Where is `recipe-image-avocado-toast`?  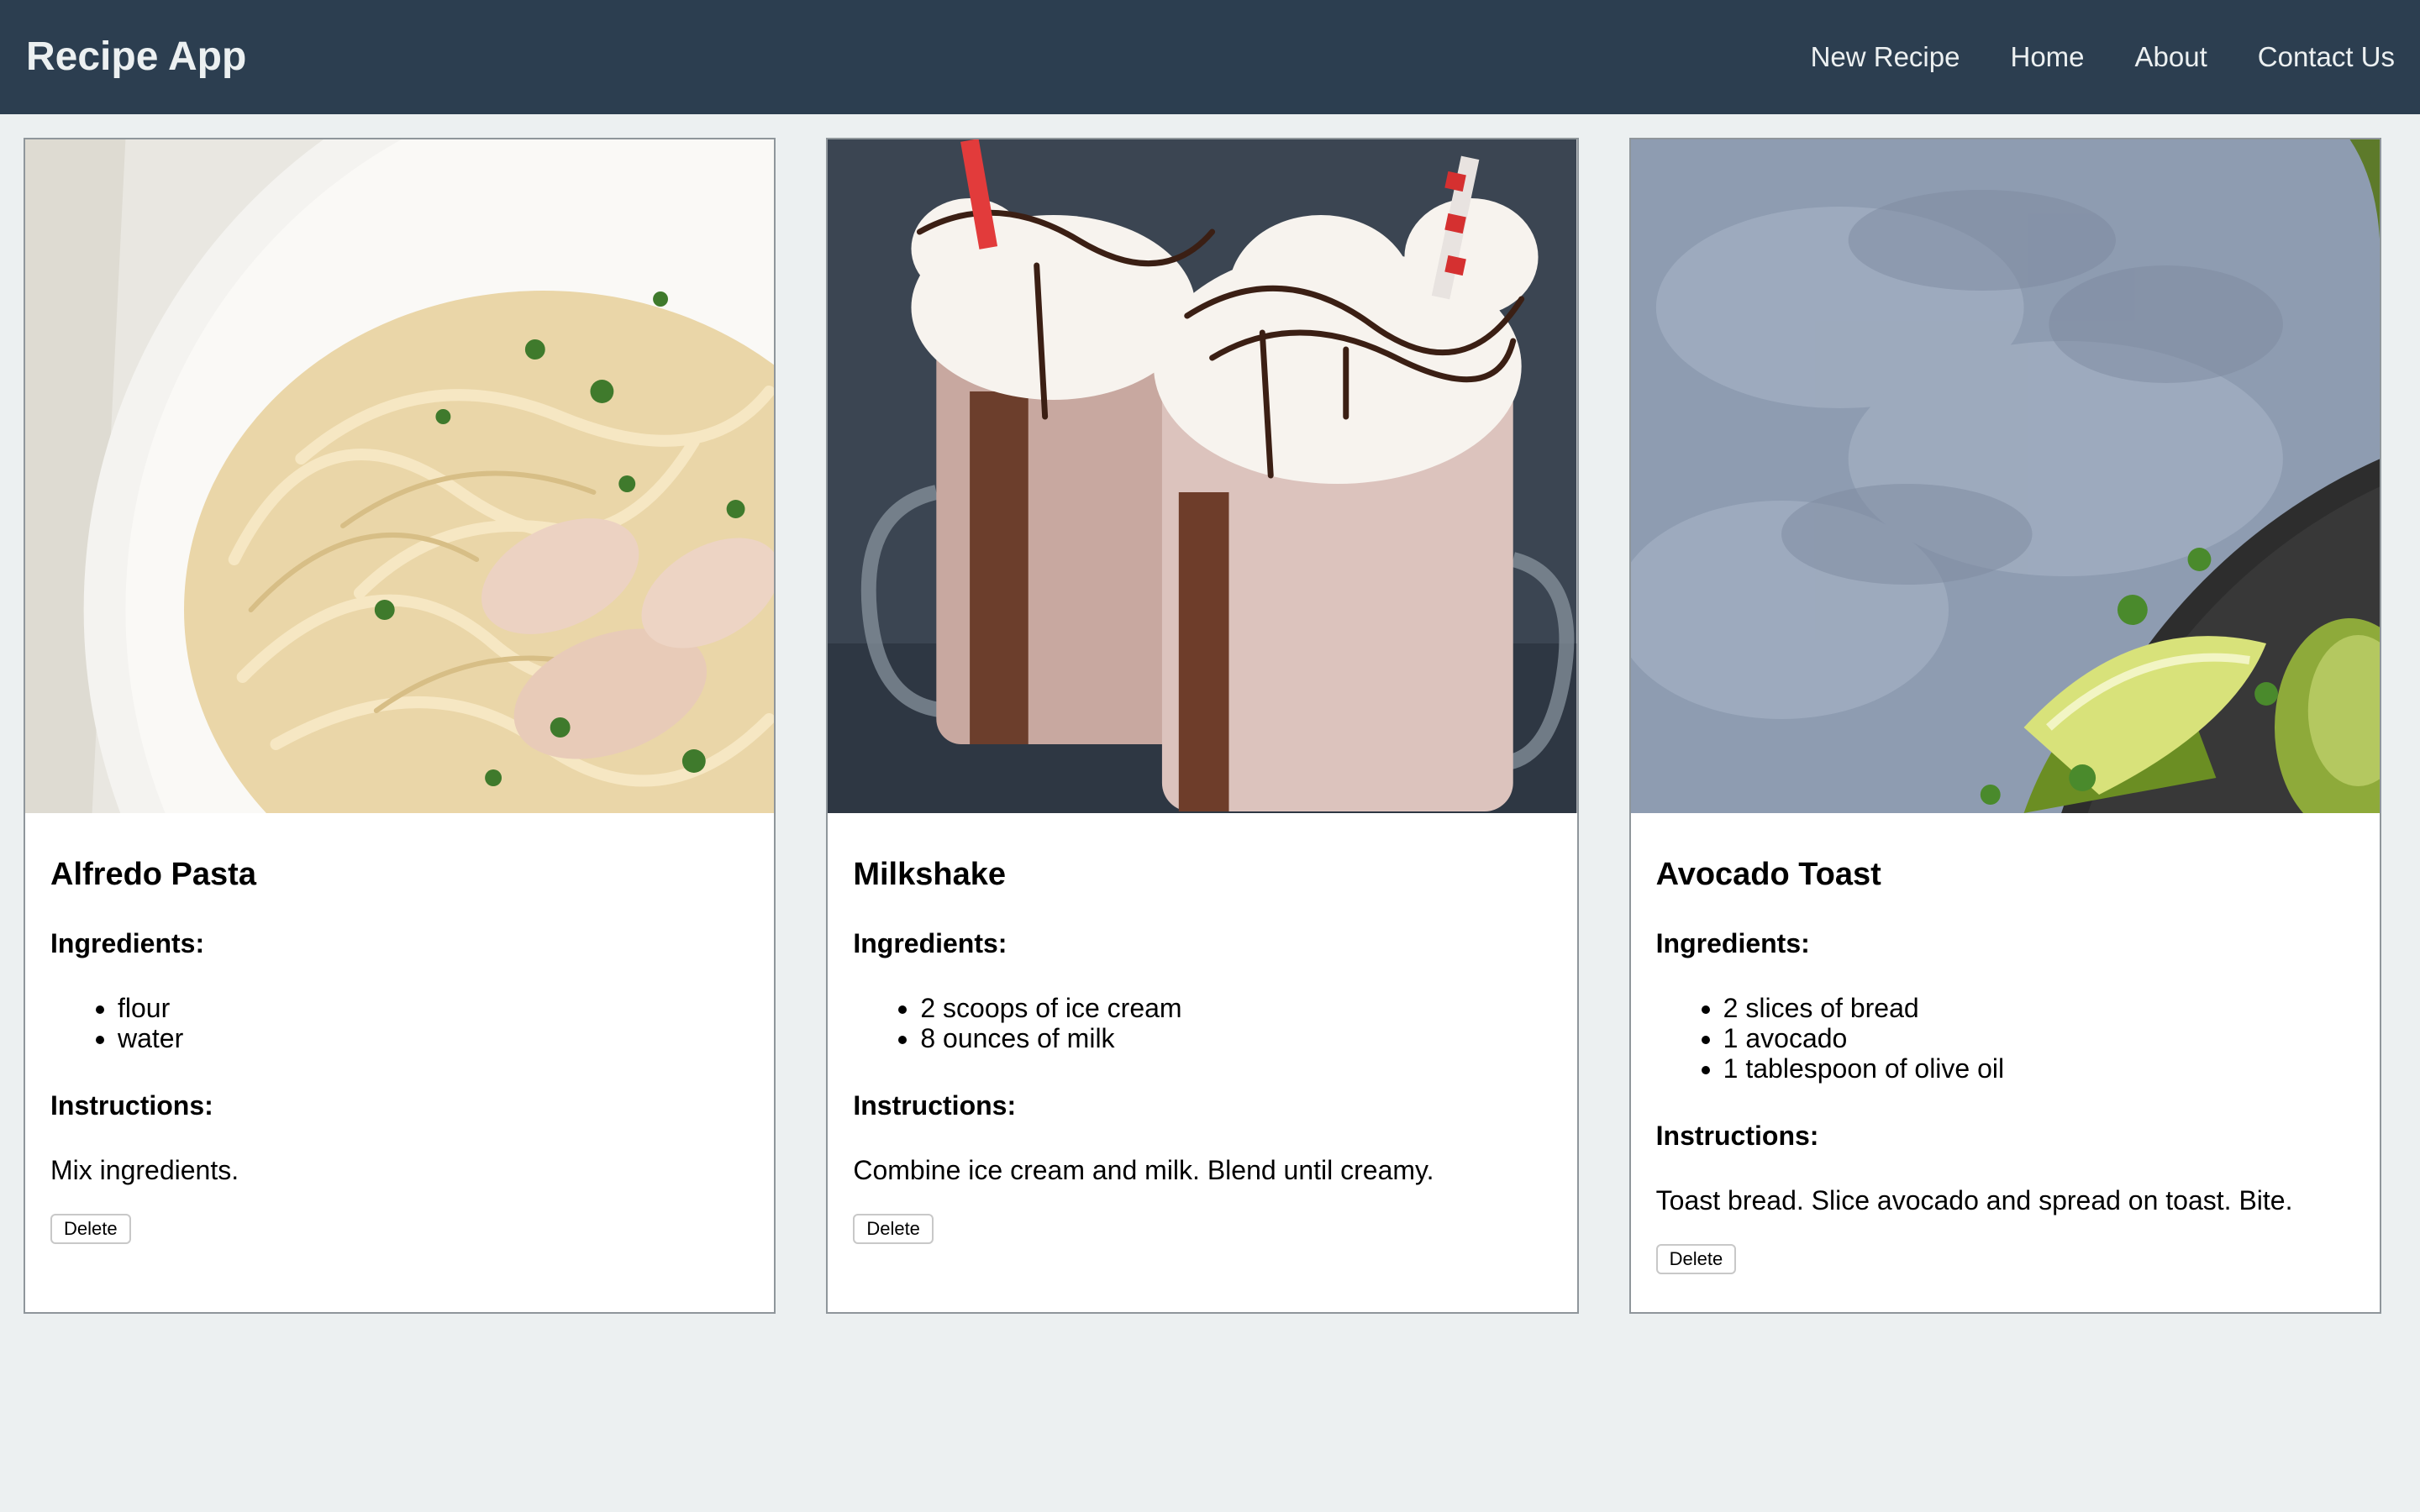
recipe-image-avocado-toast is located at coordinates (2005, 476).